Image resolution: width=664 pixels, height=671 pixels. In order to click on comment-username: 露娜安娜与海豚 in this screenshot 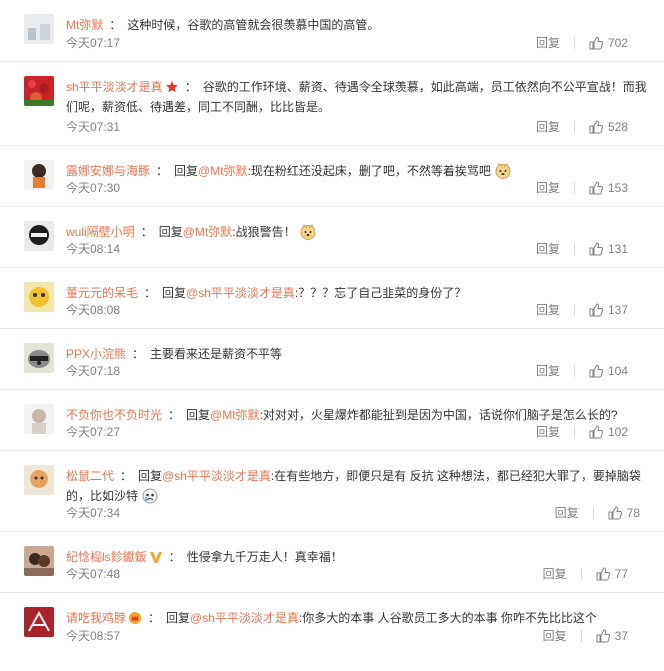, I will do `click(108, 171)`.